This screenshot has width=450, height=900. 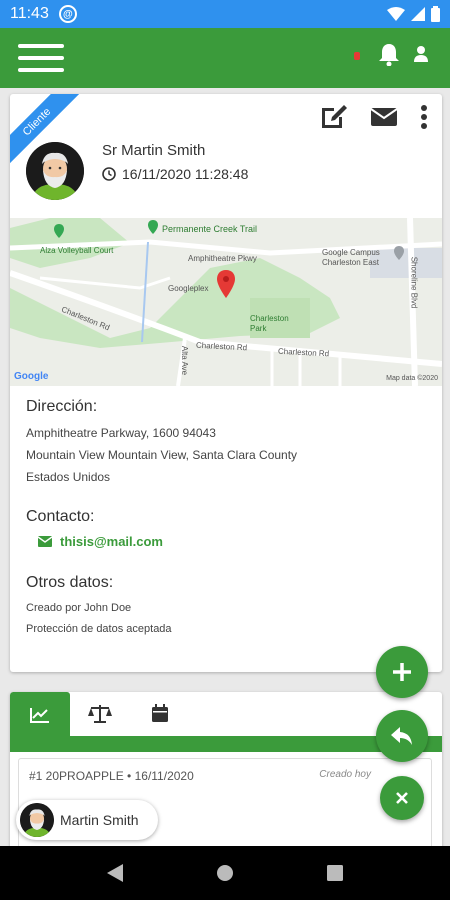 What do you see at coordinates (418, 14) in the screenshot?
I see `signal-icon` at bounding box center [418, 14].